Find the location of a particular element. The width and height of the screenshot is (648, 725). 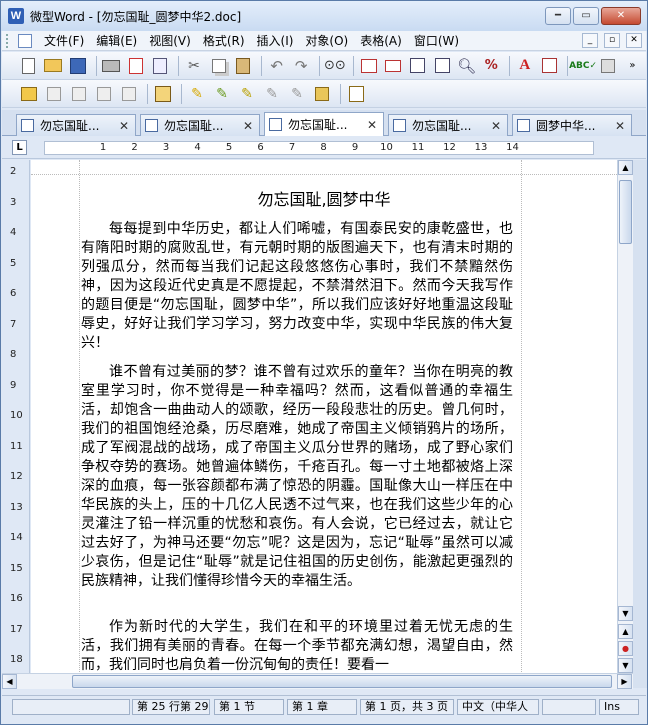

next-change-icon is located at coordinates (322, 94).